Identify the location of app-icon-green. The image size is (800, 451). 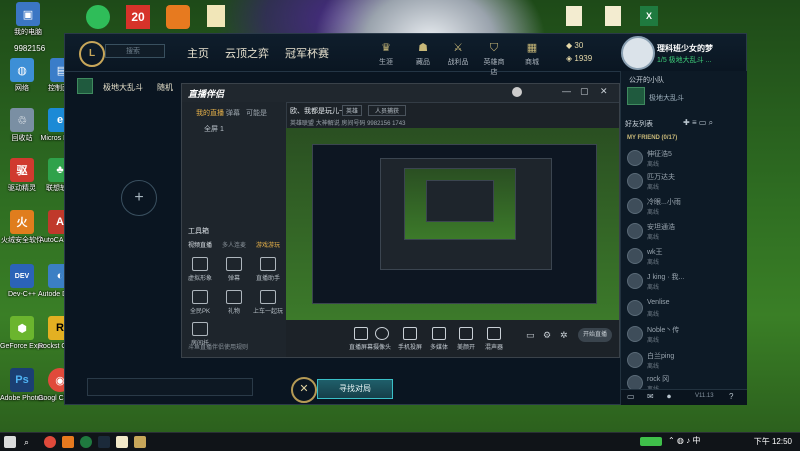
(98, 17).